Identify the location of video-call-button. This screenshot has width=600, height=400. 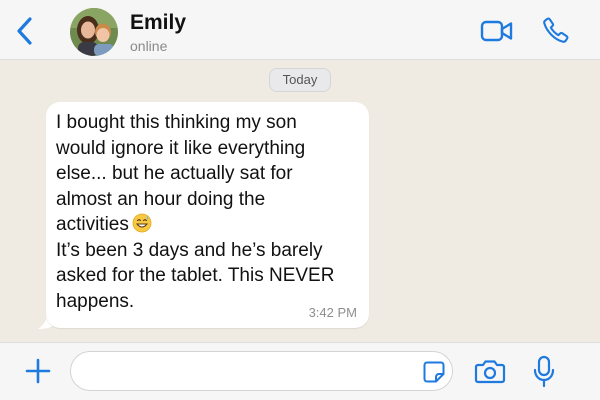
(497, 31).